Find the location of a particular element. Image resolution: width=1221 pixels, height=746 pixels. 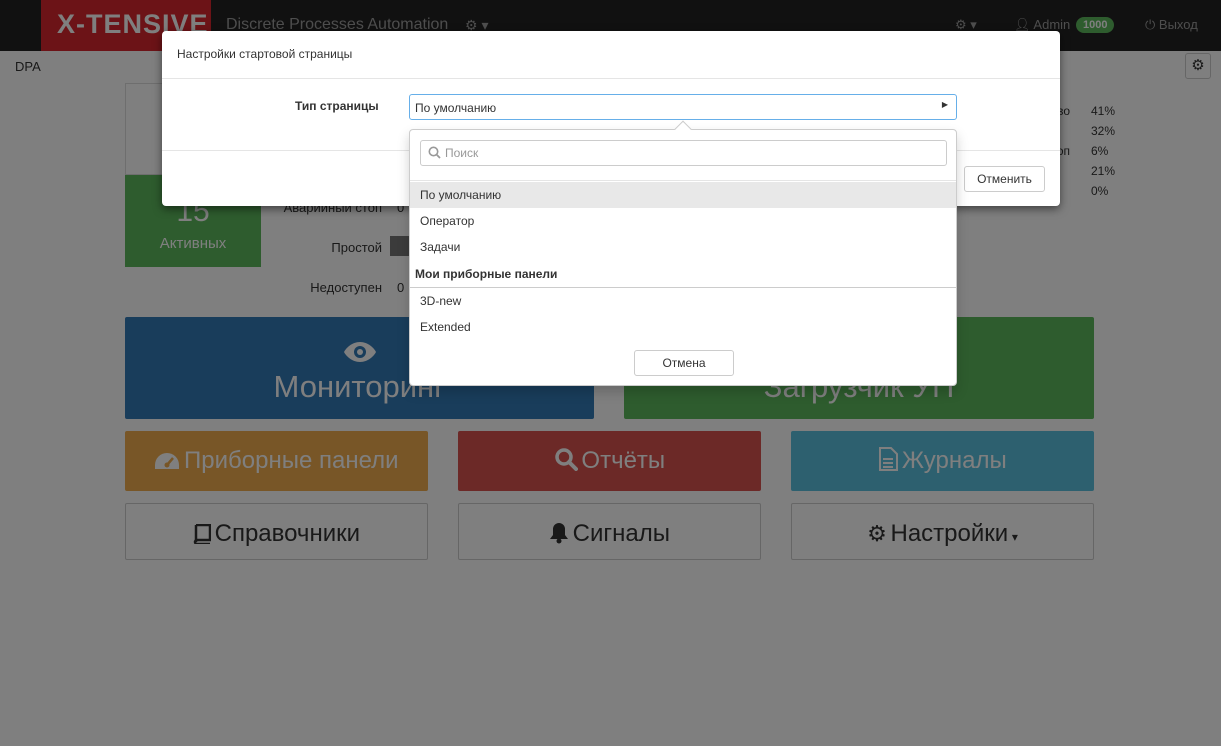

dropdown-cancel-button: Отмена is located at coordinates (684, 363).